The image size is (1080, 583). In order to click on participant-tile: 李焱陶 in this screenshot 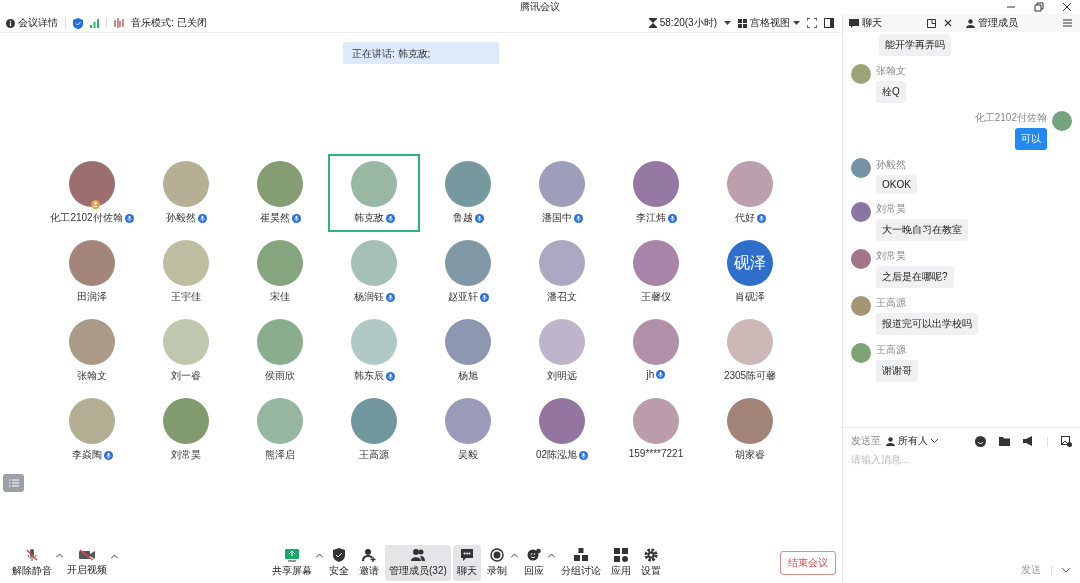, I will do `click(92, 430)`.